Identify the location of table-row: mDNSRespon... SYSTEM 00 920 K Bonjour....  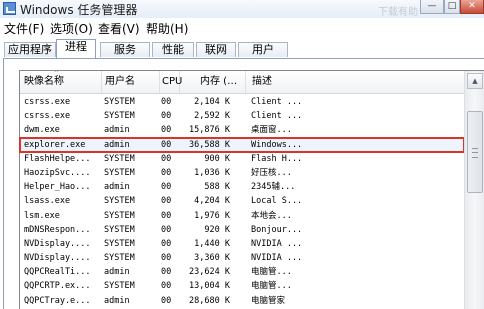
(242, 230).